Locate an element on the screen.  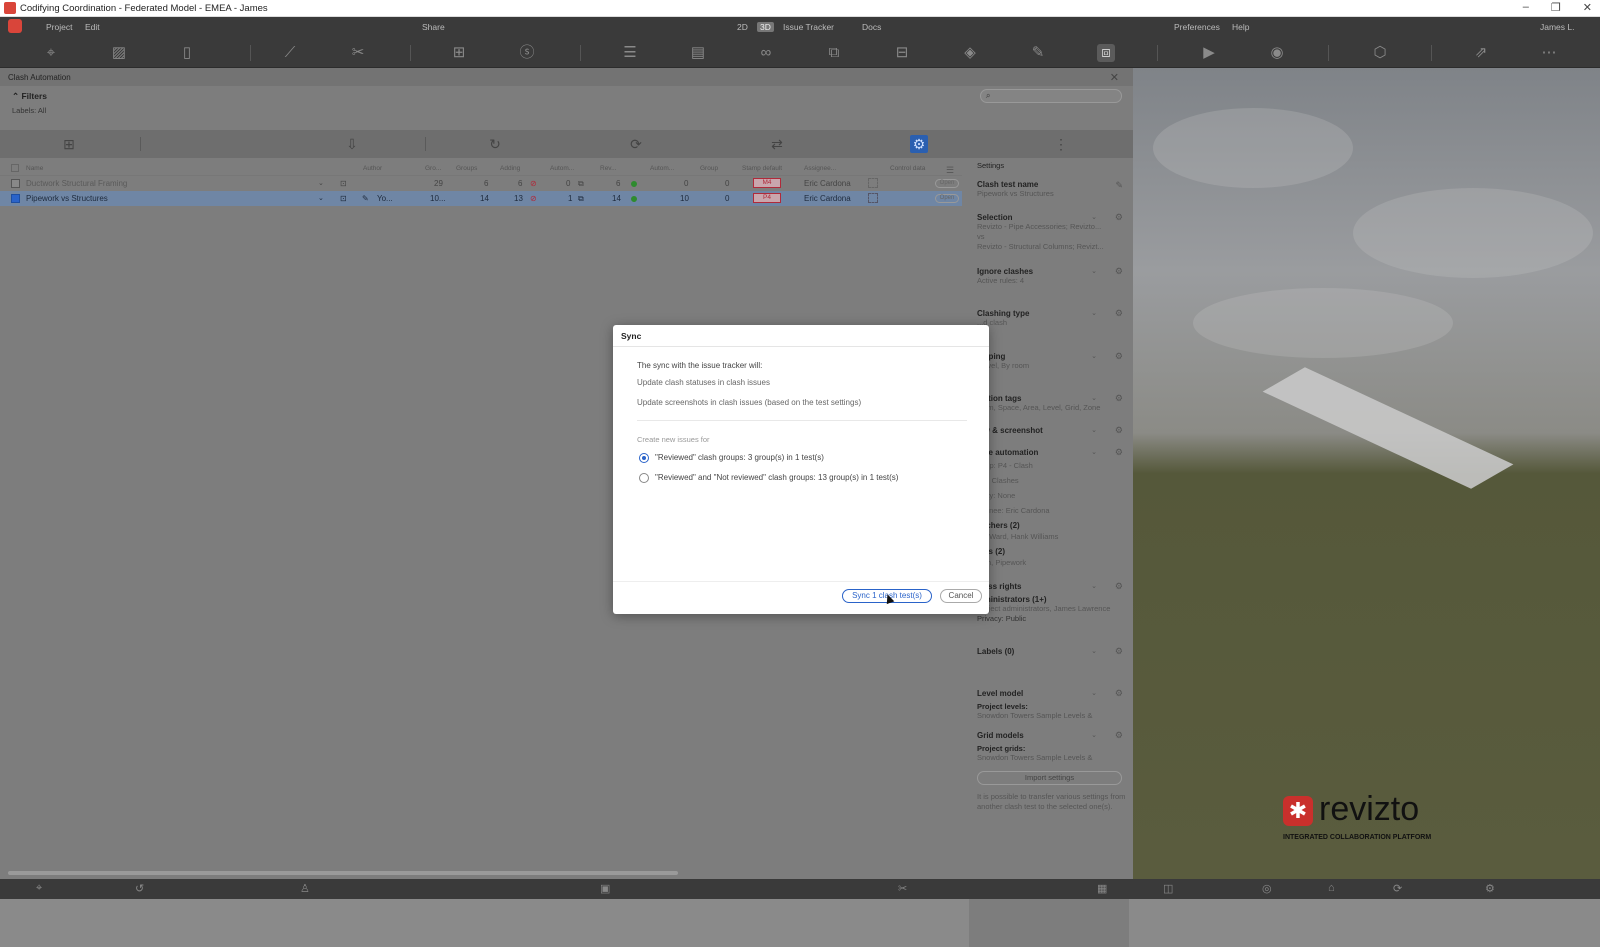
restore-icon: ❐ is located at coordinates (1556, 7).